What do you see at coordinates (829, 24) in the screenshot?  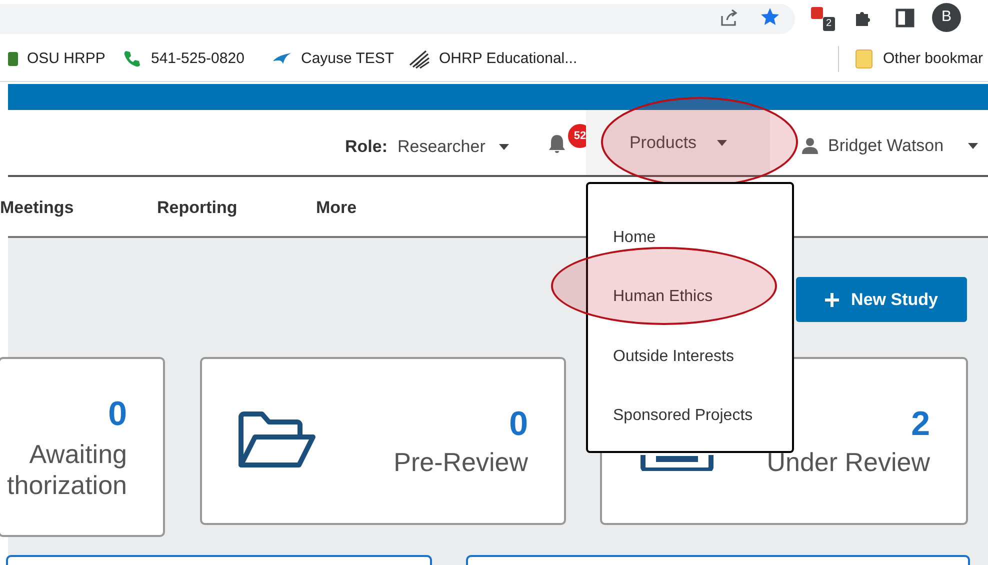 I see `extension-badge: 2` at bounding box center [829, 24].